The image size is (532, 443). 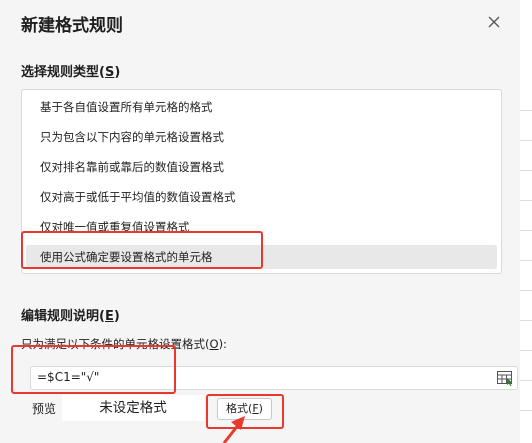 What do you see at coordinates (133, 408) in the screenshot?
I see `preview-box: 未设定格式` at bounding box center [133, 408].